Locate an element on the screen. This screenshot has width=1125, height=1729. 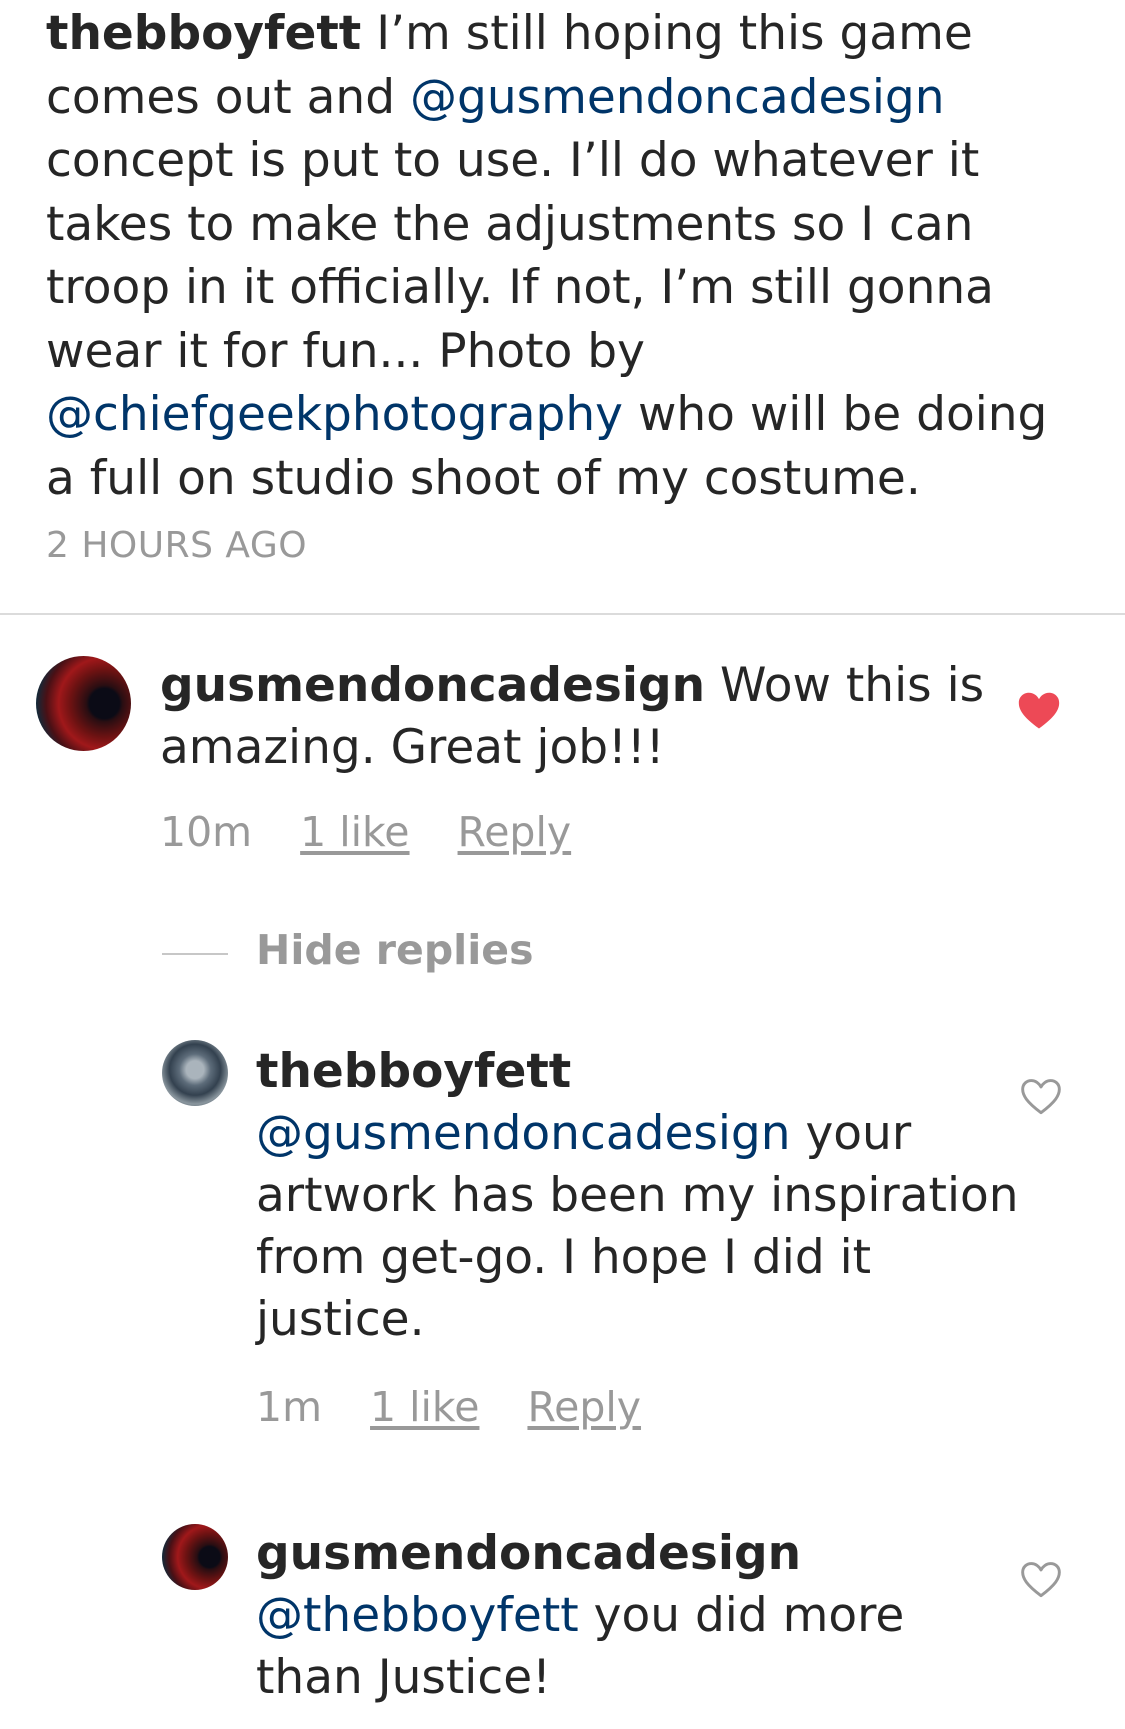
hide-replies-button: Hide replies is located at coordinates (395, 950).